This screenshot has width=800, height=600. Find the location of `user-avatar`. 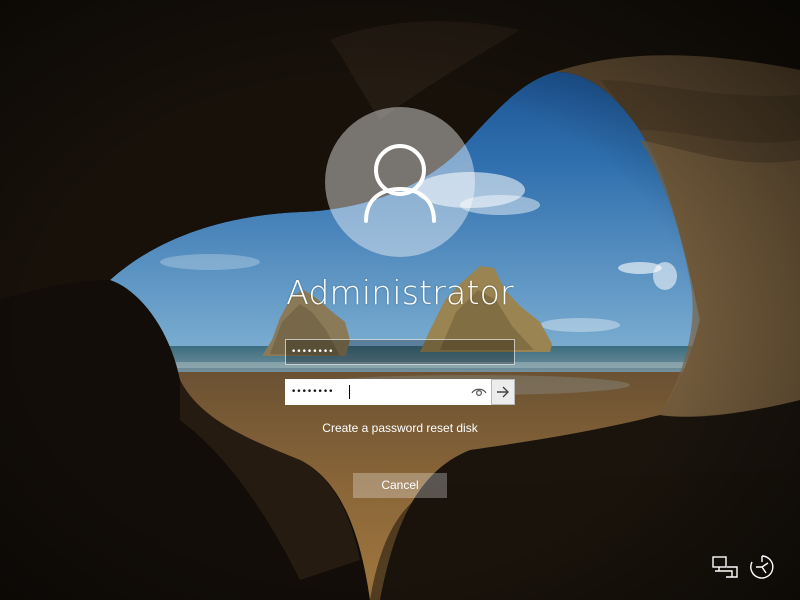

user-avatar is located at coordinates (400, 182).